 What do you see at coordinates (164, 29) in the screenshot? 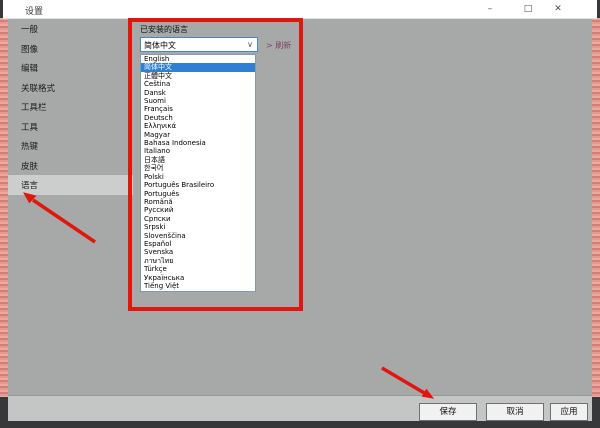
I see `installed-languages-label: 已安装的语言` at bounding box center [164, 29].